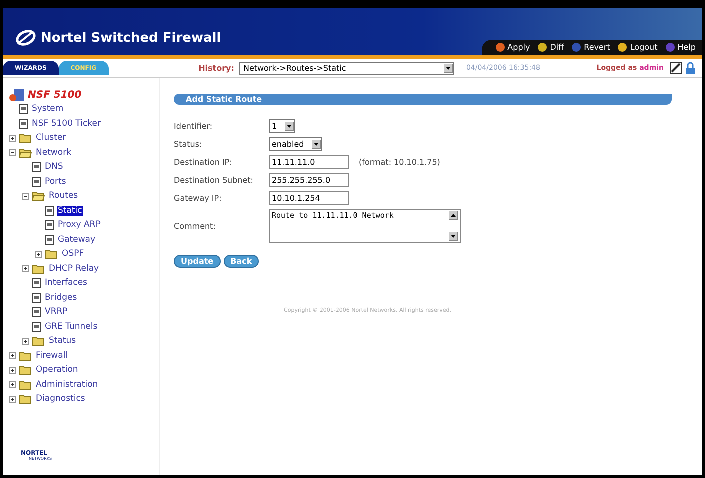 This screenshot has width=705, height=478. I want to click on tree-item: VRRP, so click(56, 312).